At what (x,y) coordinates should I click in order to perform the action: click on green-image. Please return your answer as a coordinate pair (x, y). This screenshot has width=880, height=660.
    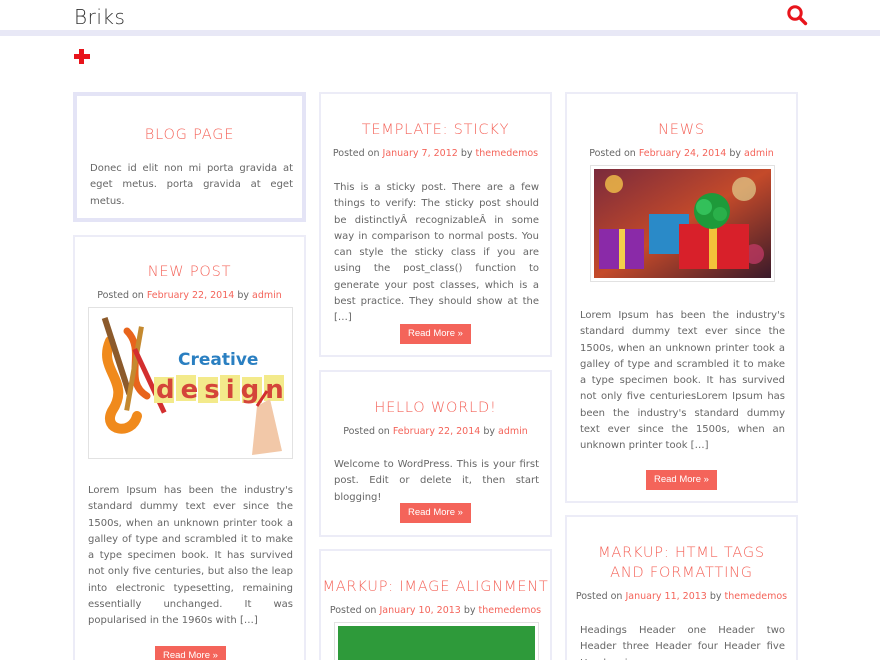
    Looking at the image, I should click on (436, 643).